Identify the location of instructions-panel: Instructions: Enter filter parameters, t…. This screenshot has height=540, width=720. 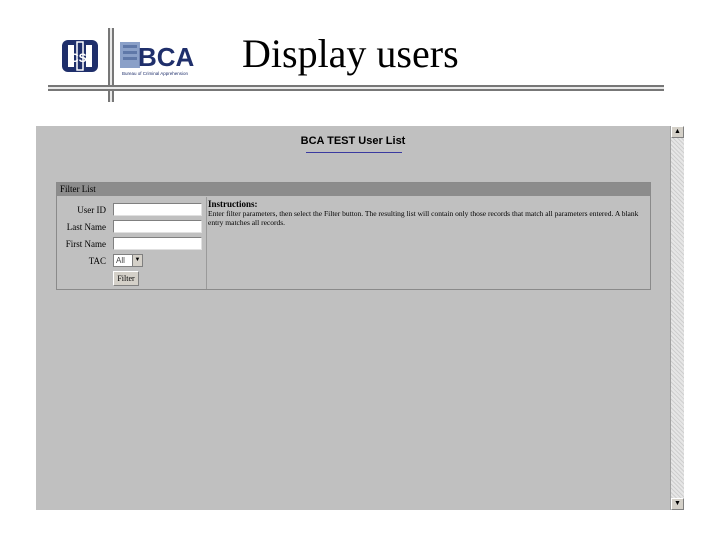
(429, 243).